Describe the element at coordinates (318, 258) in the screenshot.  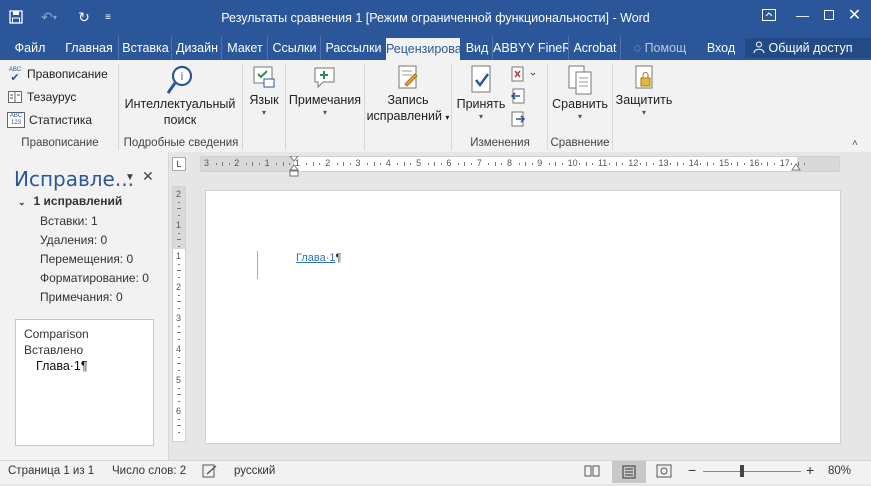
I see `document-paragraph: Глава·1¶` at that location.